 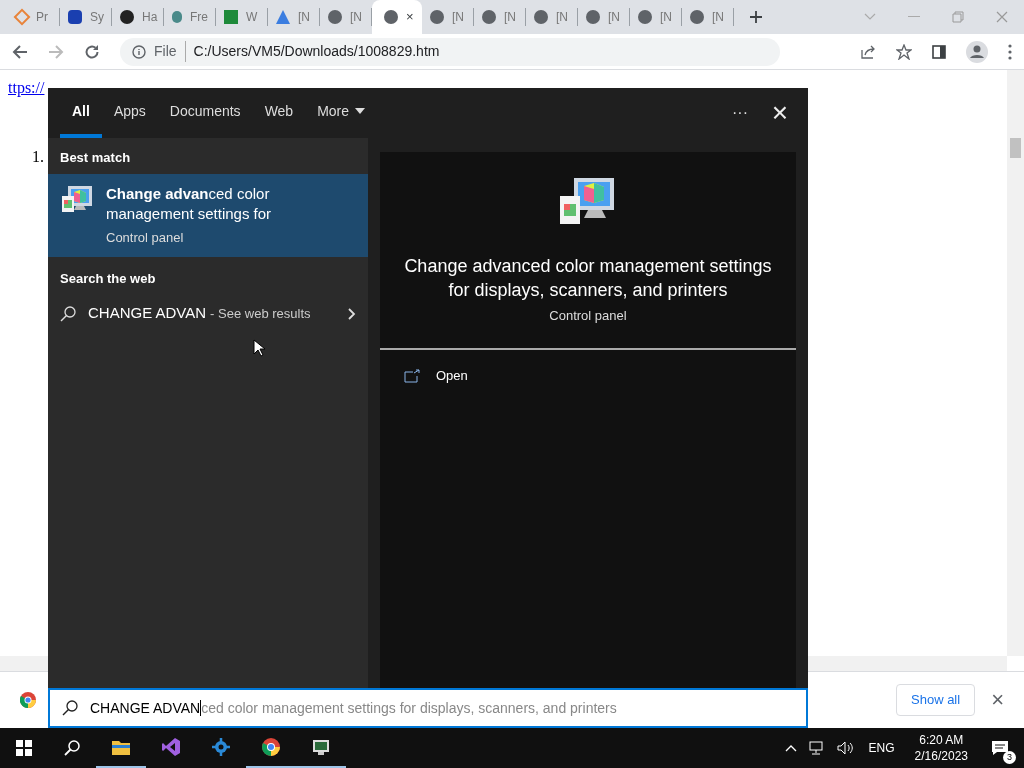 I want to click on tab-title: Fre, so click(x=199, y=17).